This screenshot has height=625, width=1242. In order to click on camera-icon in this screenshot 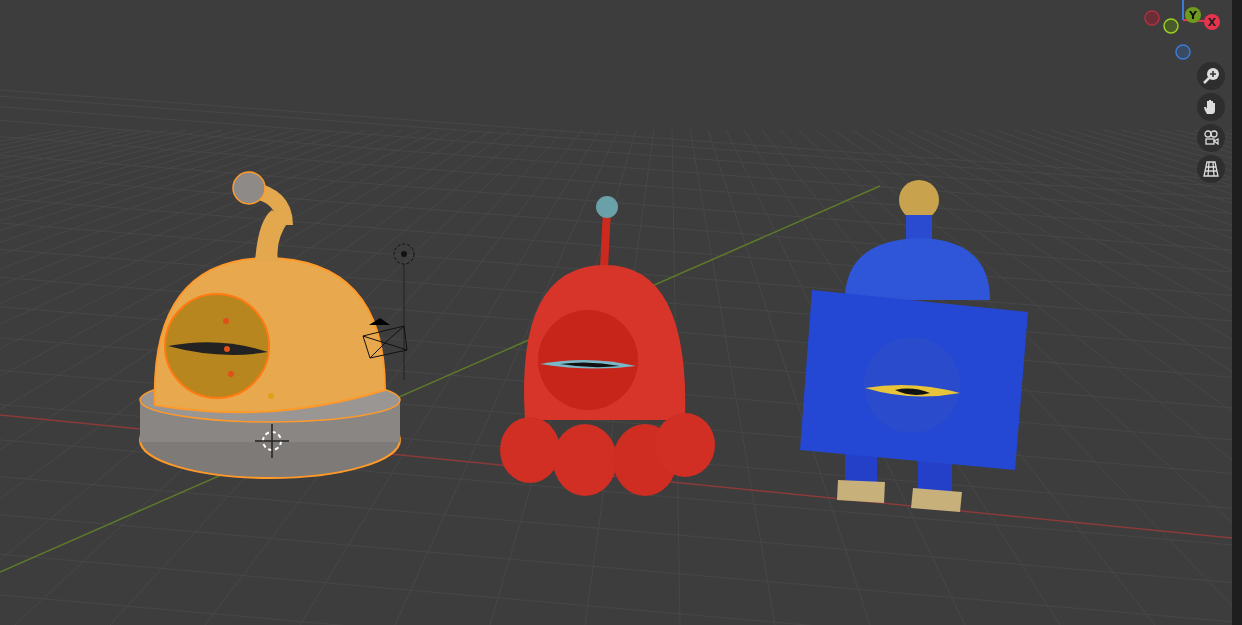, I will do `click(1211, 138)`.